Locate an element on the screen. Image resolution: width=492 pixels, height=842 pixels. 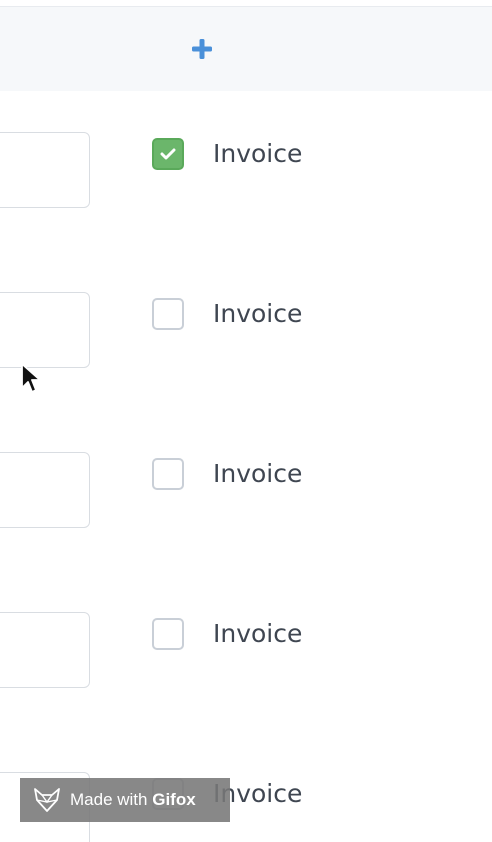
fox-icon is located at coordinates (47, 800).